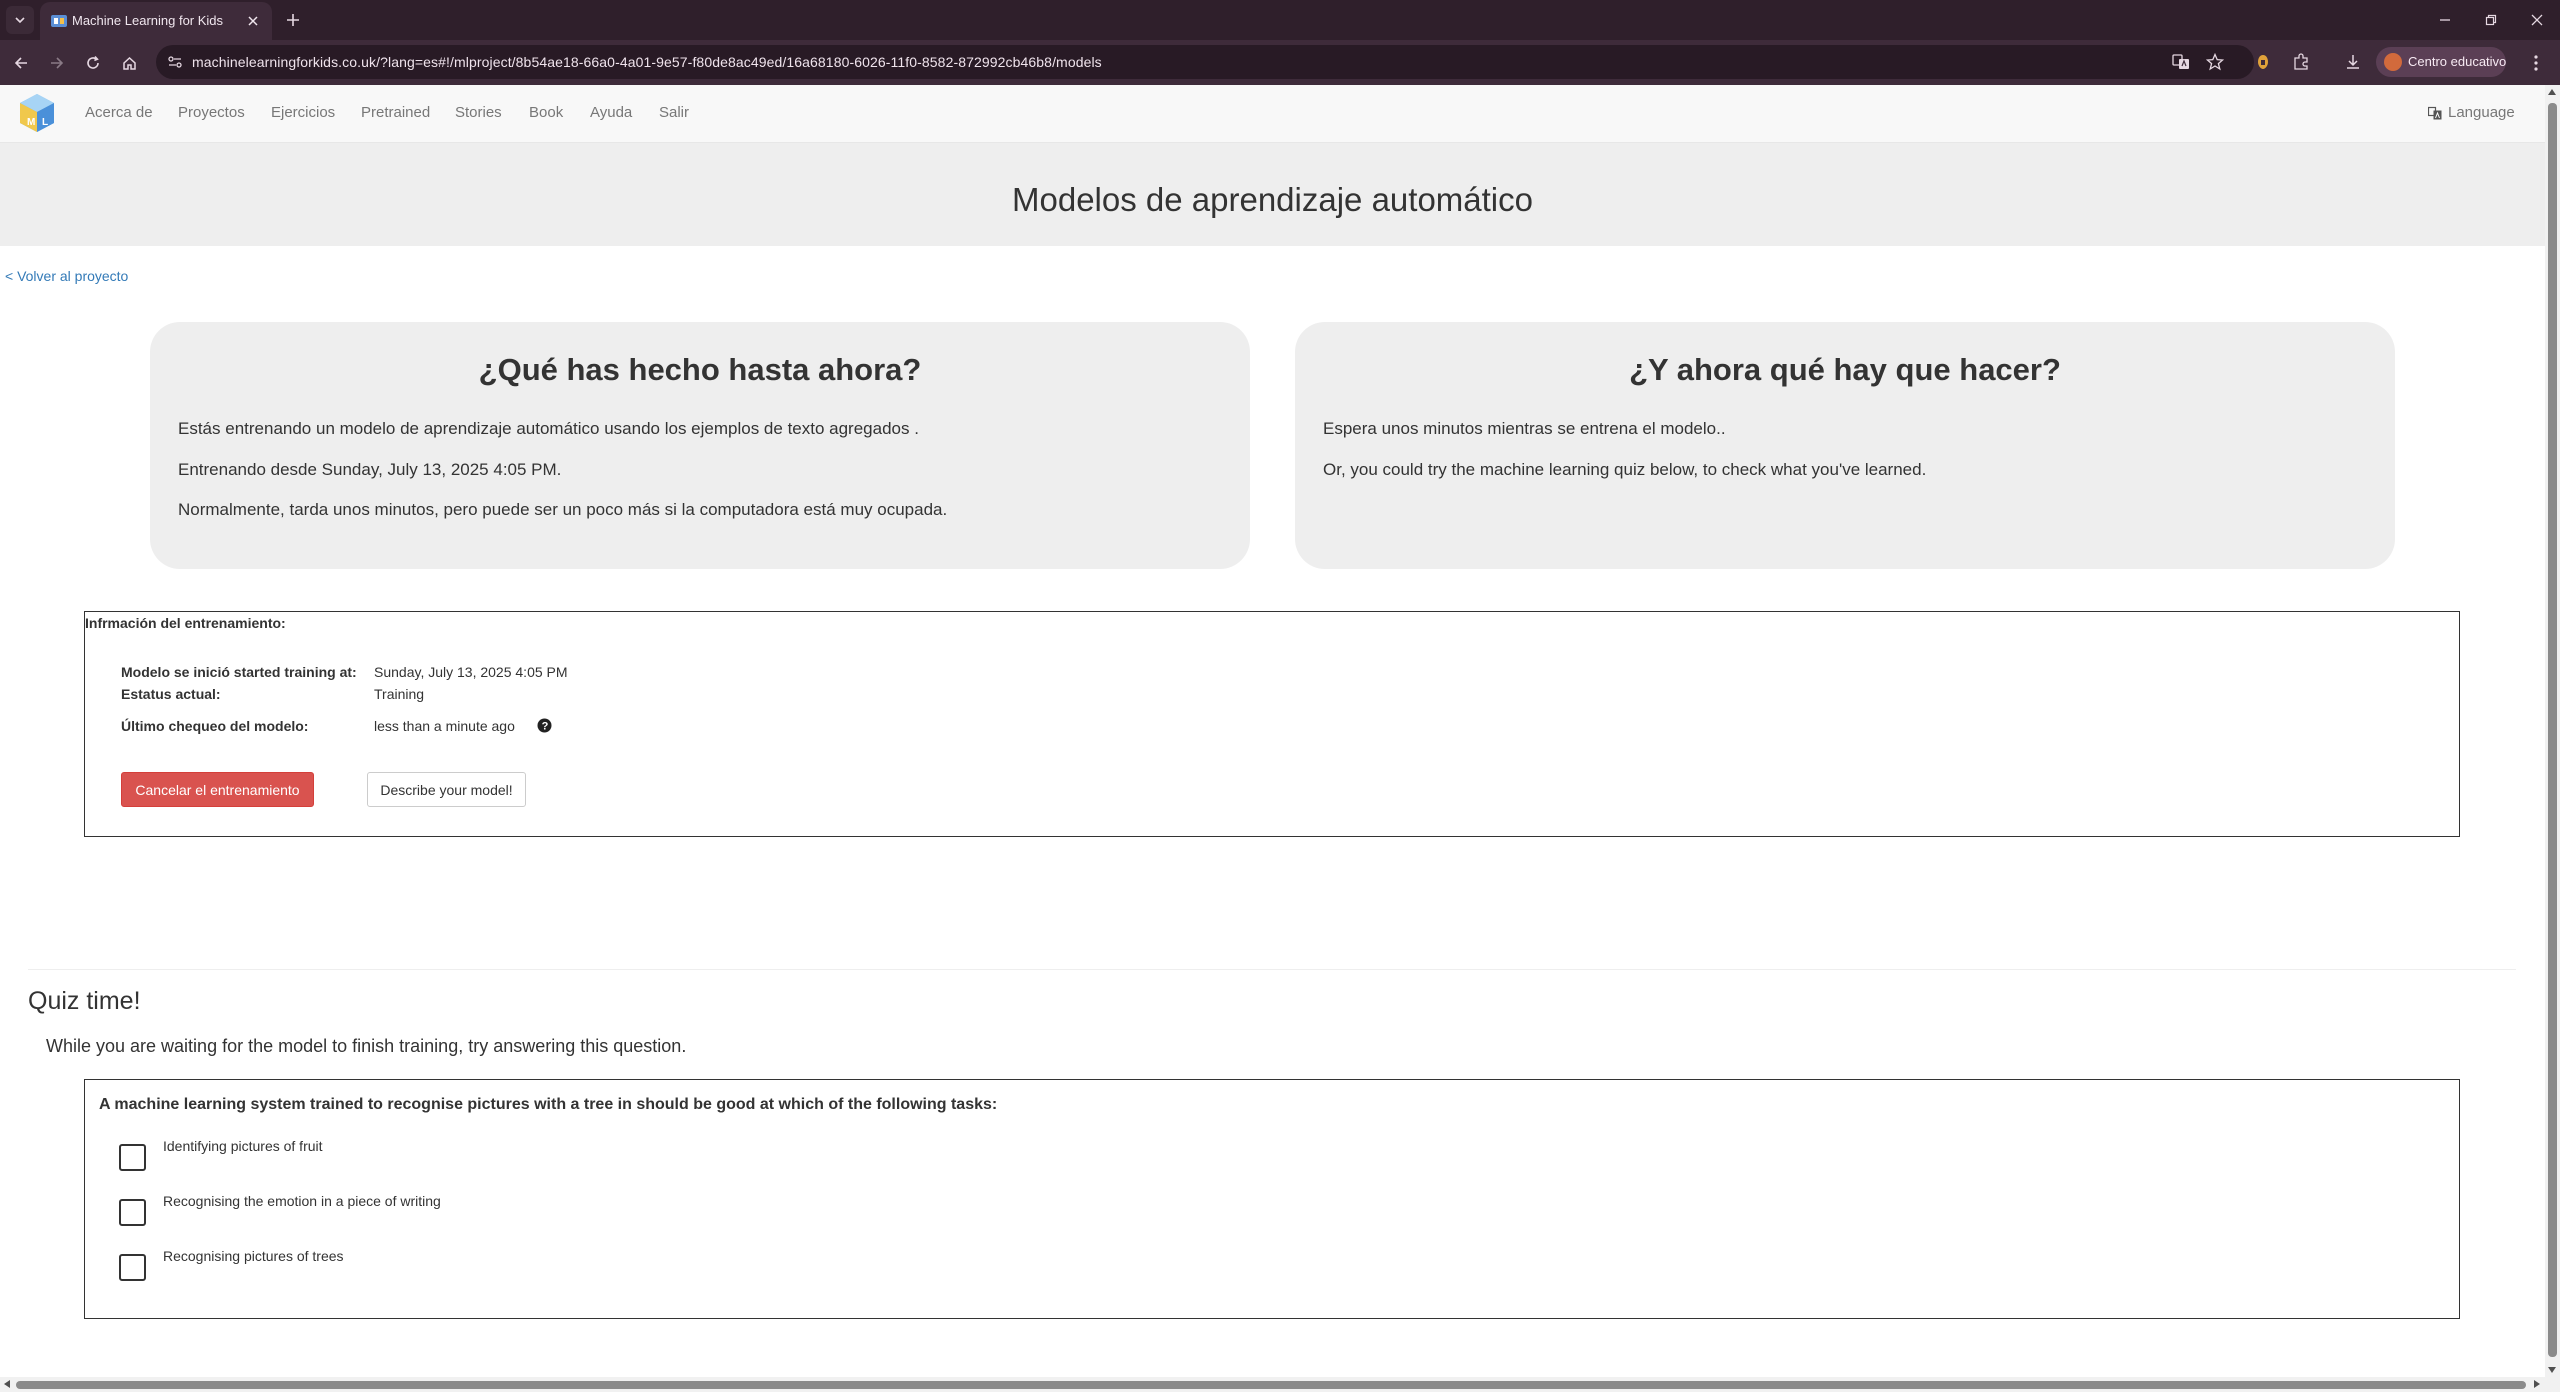  Describe the element at coordinates (674, 112) in the screenshot. I see `nav-item-salir: Salir` at that location.